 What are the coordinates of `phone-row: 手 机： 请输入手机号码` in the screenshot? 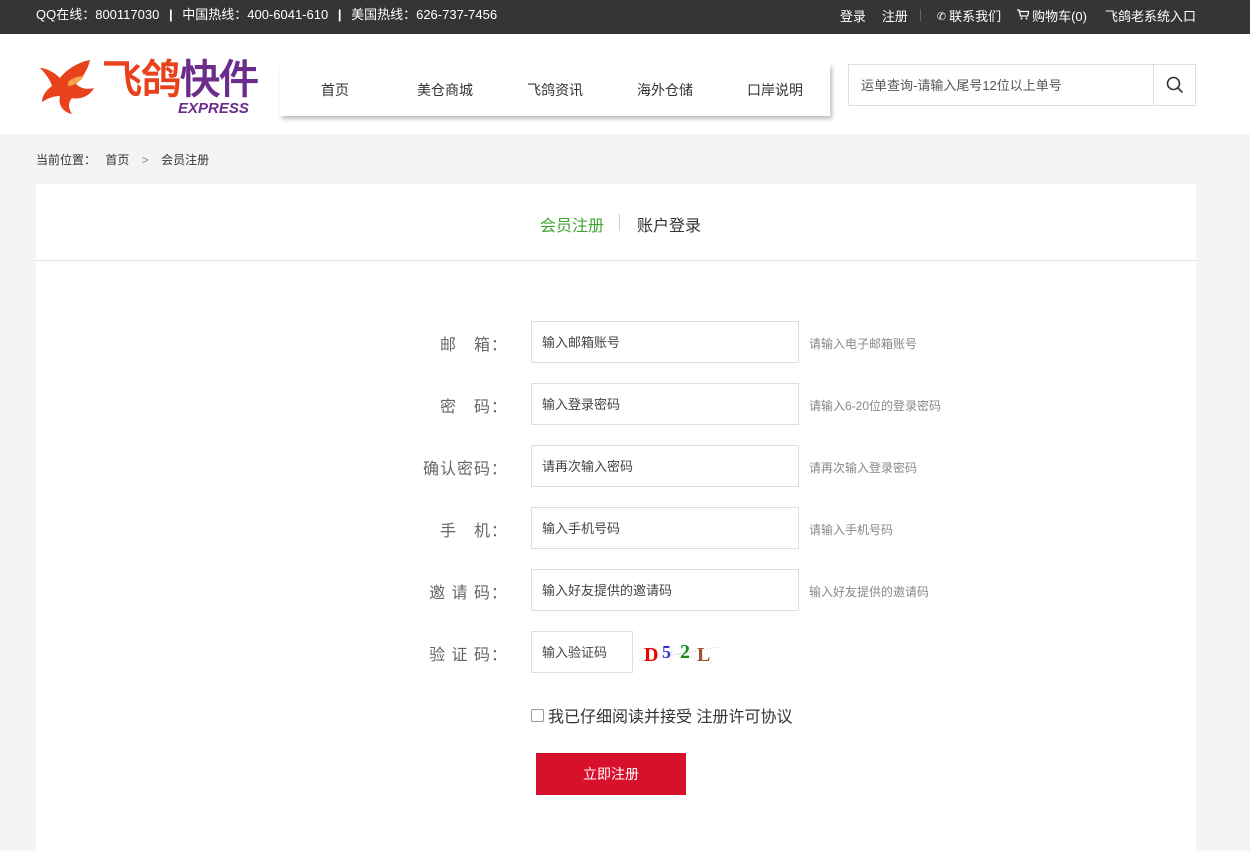 It's located at (616, 528).